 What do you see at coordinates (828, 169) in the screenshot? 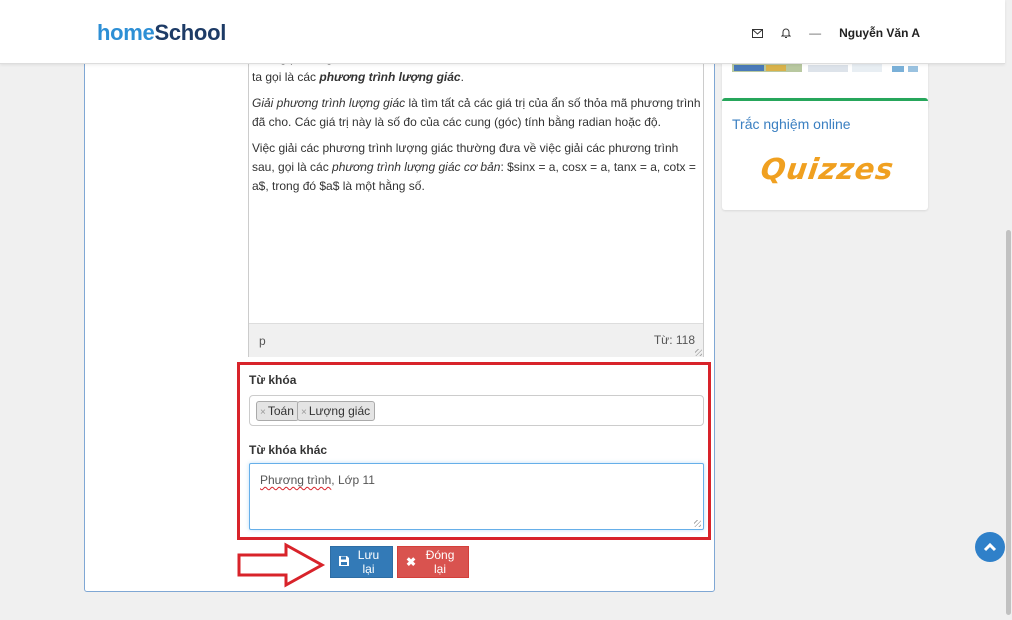
I see `quizzes-logo: Quizzes` at bounding box center [828, 169].